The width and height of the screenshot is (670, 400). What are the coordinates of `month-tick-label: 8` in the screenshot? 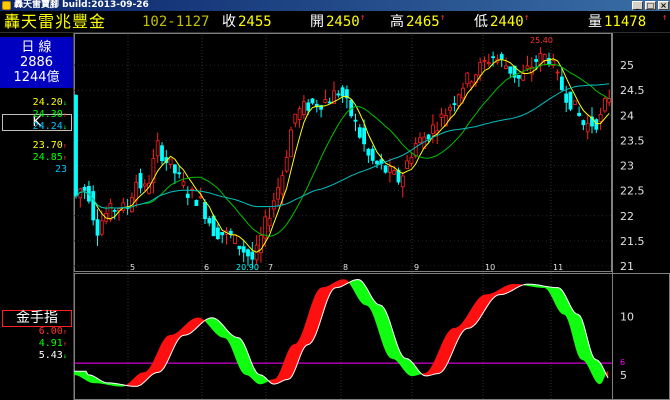 It's located at (345, 267).